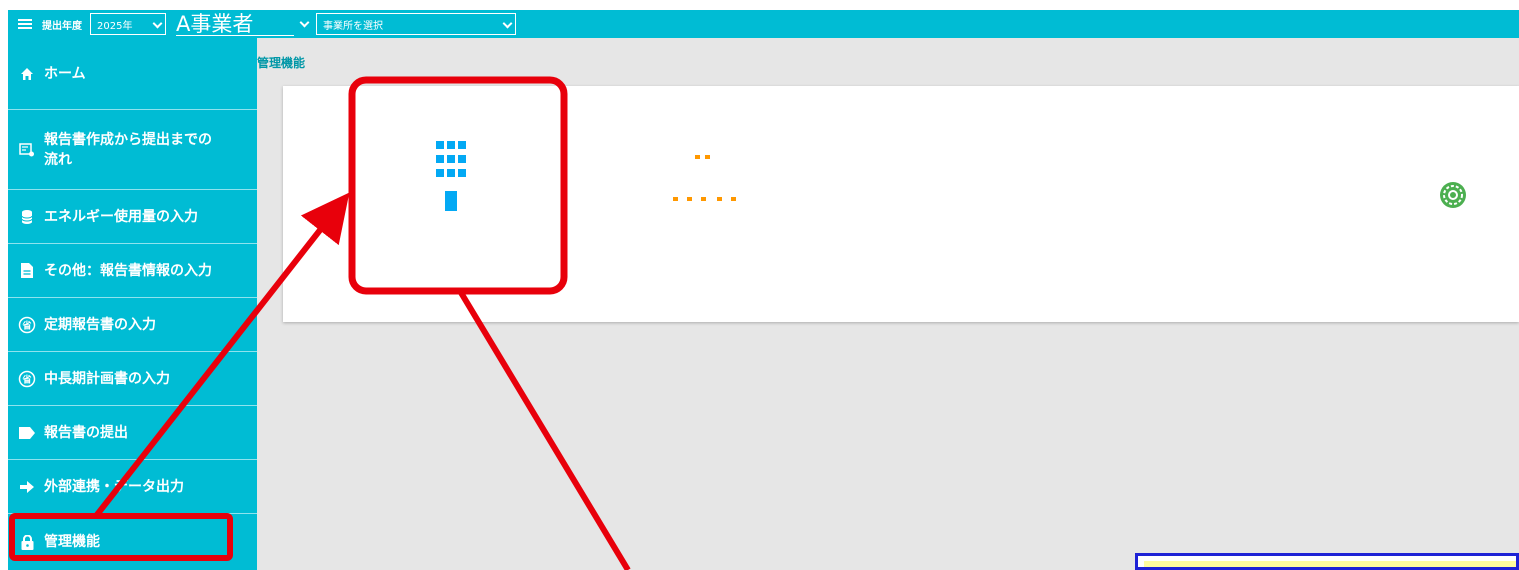  I want to click on factory-icon, so click(705, 169).